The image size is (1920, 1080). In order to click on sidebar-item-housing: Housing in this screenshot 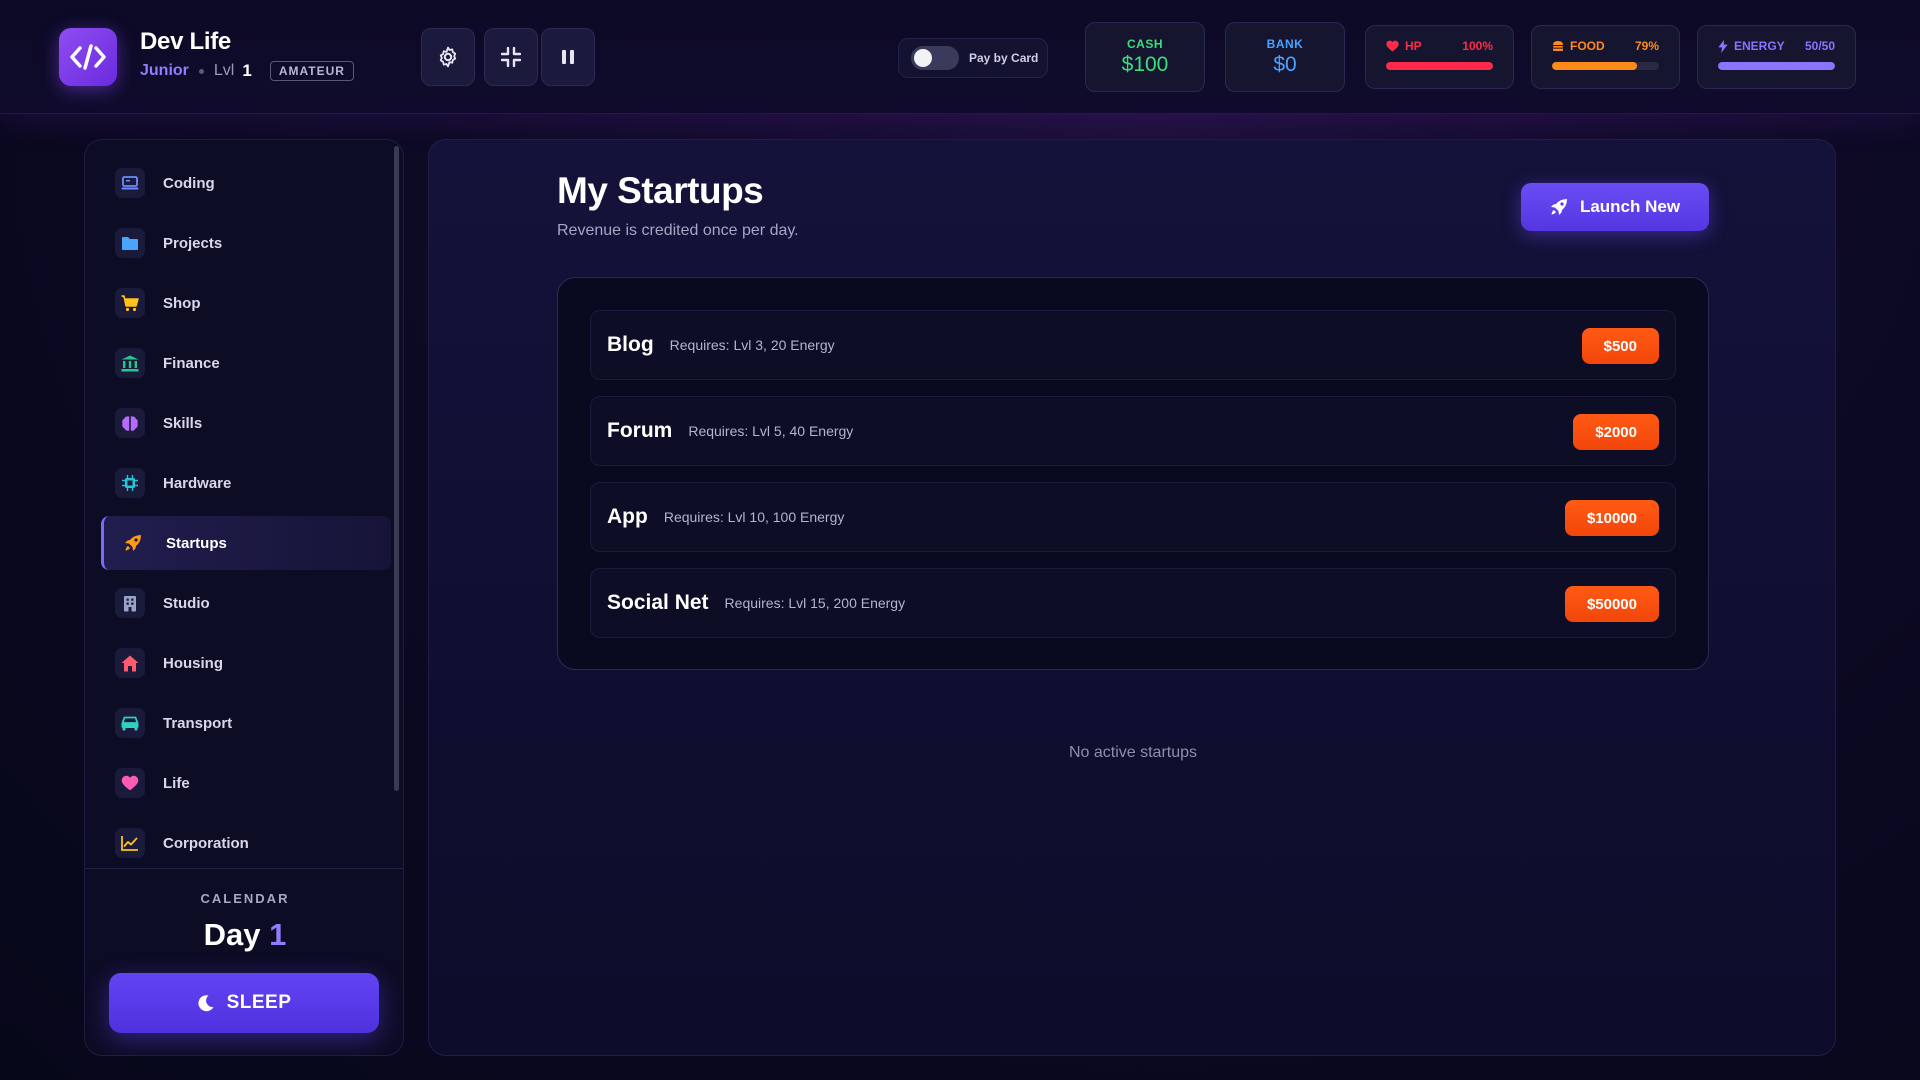, I will do `click(246, 663)`.